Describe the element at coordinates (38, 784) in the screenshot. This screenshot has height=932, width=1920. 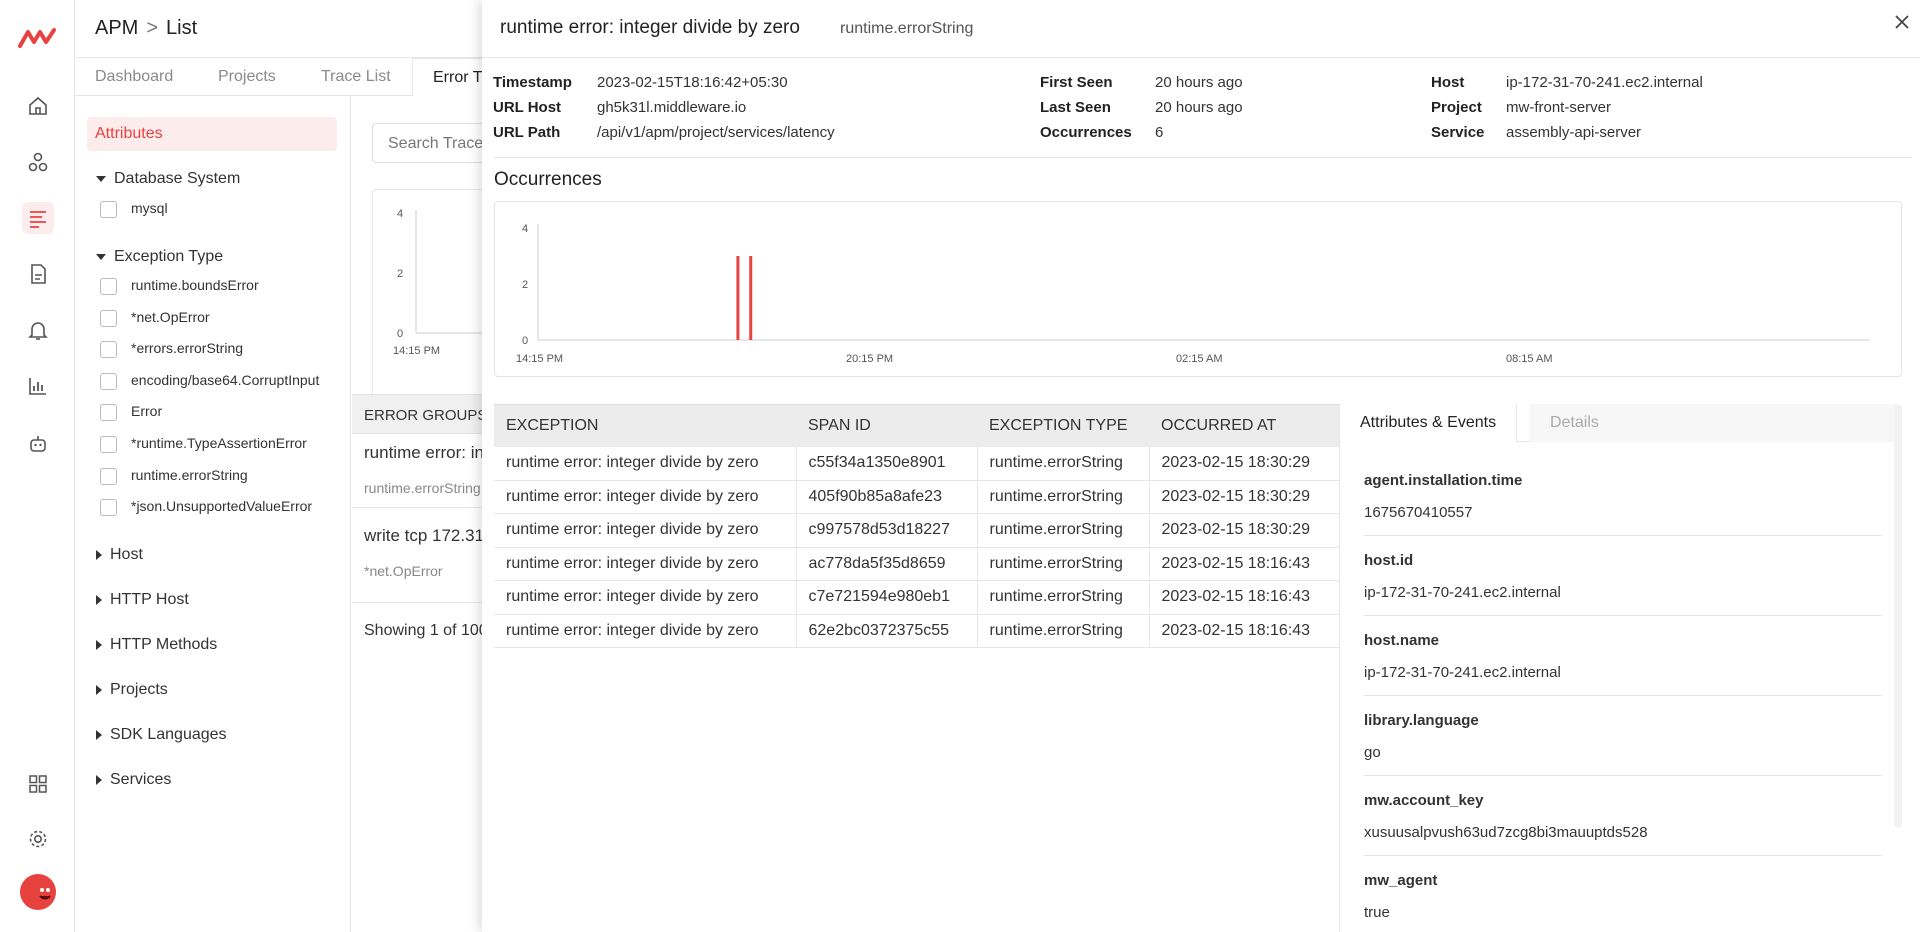
I see `grid-icon` at that location.